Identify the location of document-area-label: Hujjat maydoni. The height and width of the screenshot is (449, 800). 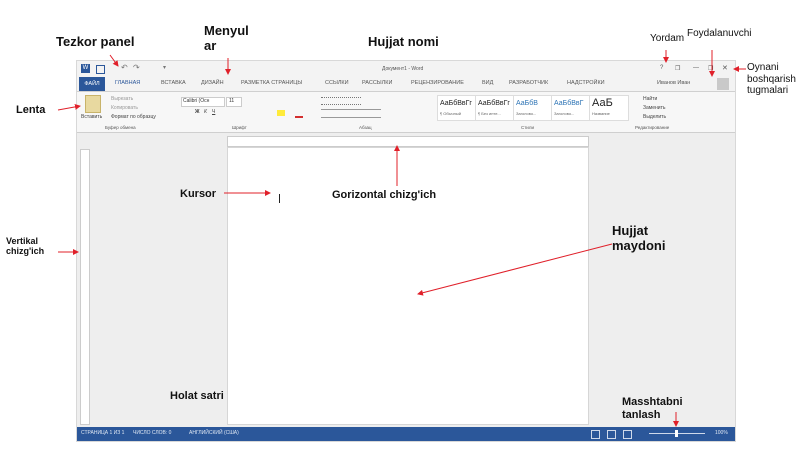
(639, 238).